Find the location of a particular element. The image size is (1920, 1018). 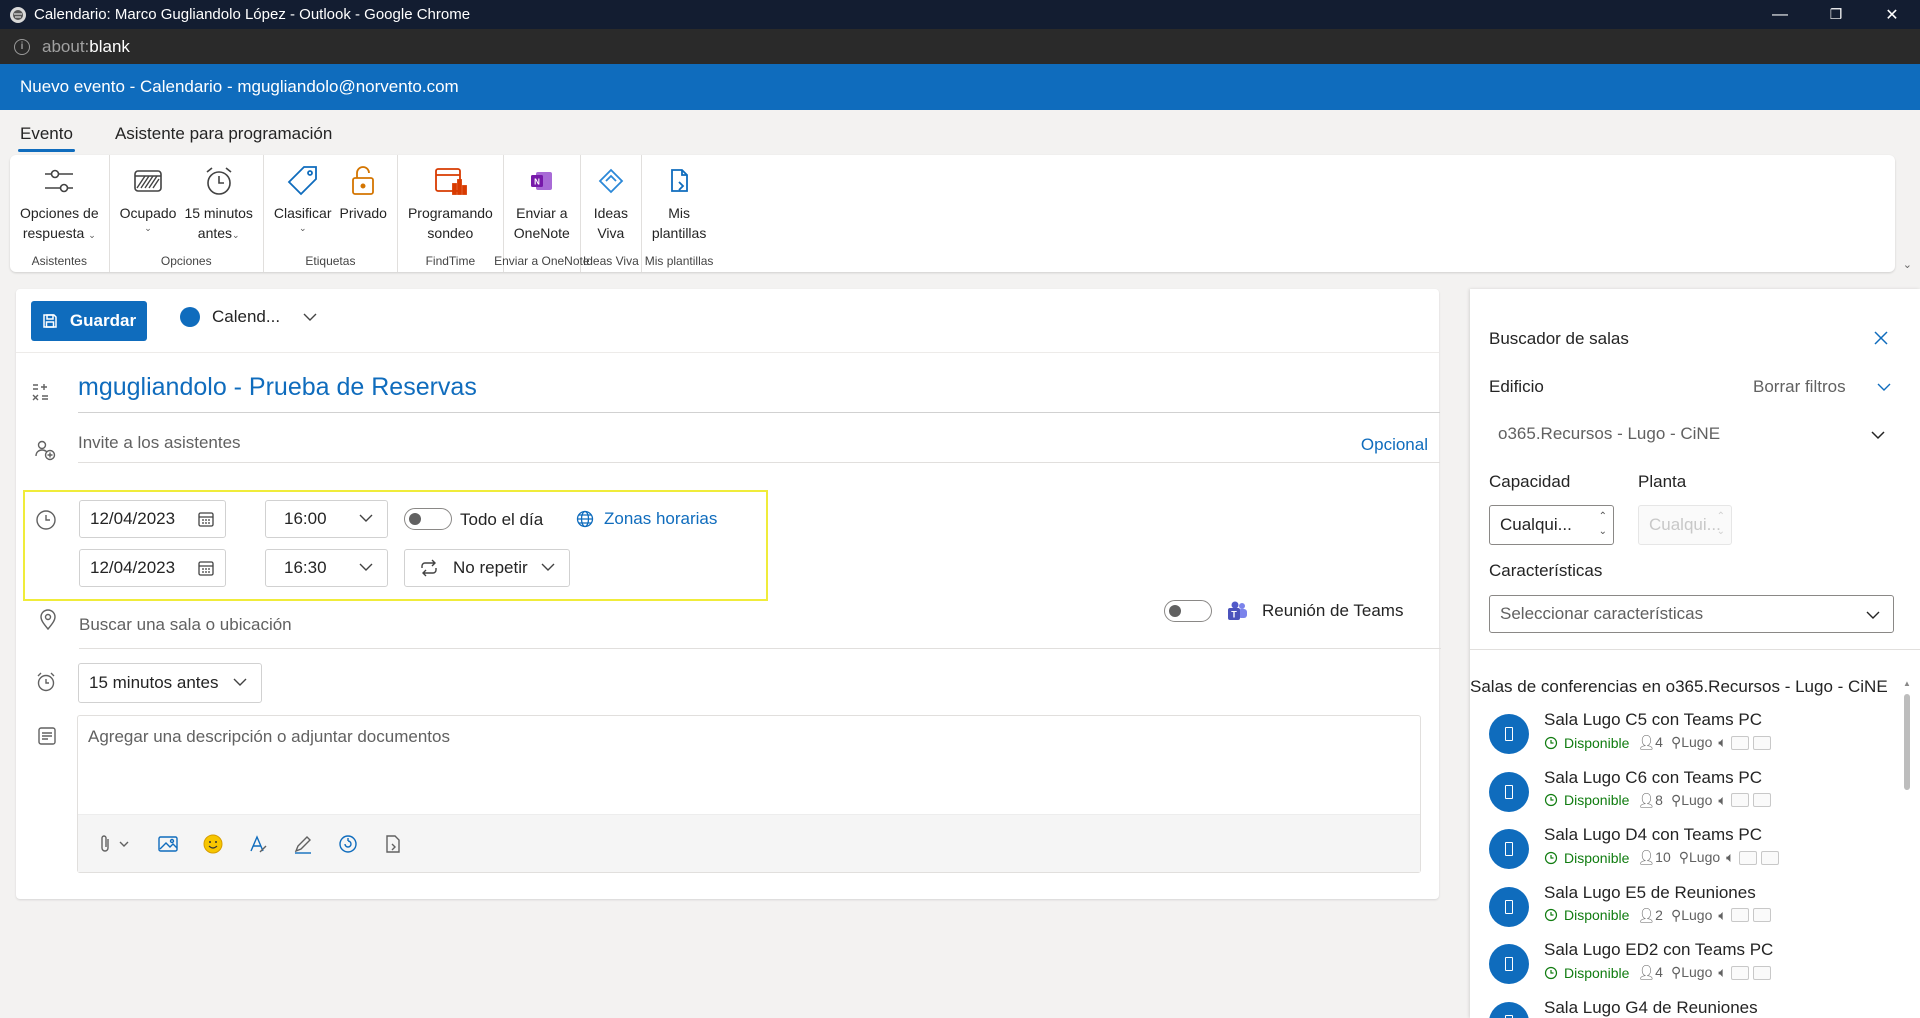

tab-evento: Evento is located at coordinates (46, 138).